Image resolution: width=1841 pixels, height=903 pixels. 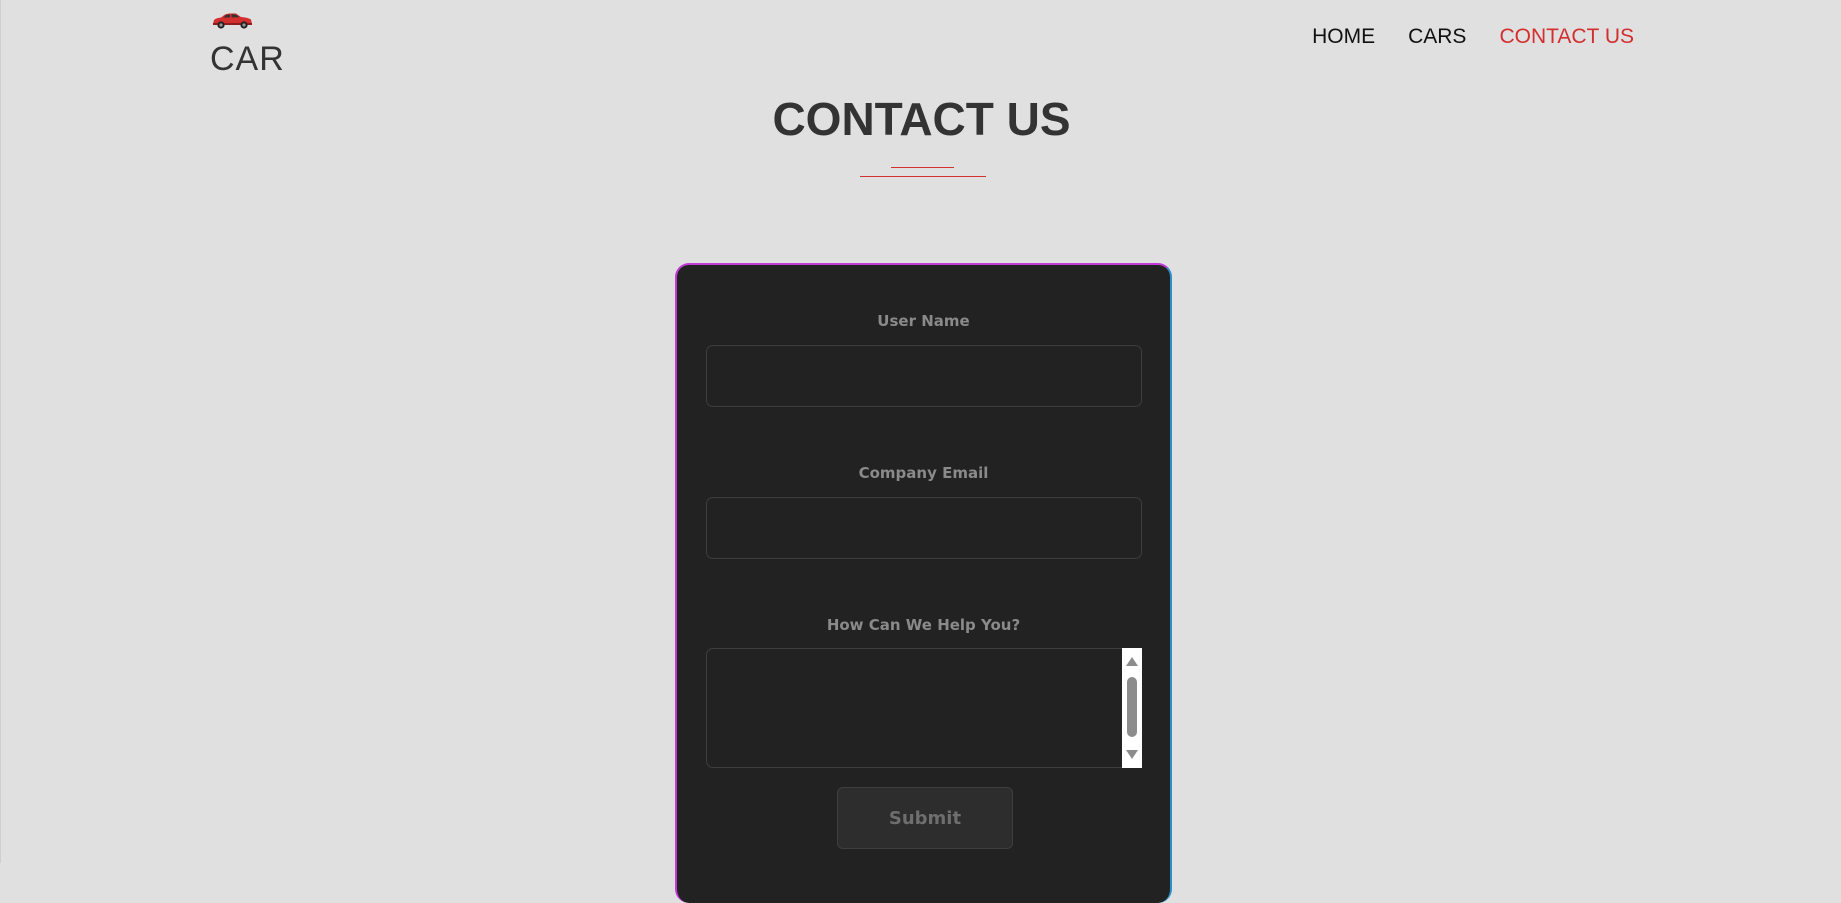 I want to click on nav-item-contact-us: CONTACT US, so click(x=1566, y=37).